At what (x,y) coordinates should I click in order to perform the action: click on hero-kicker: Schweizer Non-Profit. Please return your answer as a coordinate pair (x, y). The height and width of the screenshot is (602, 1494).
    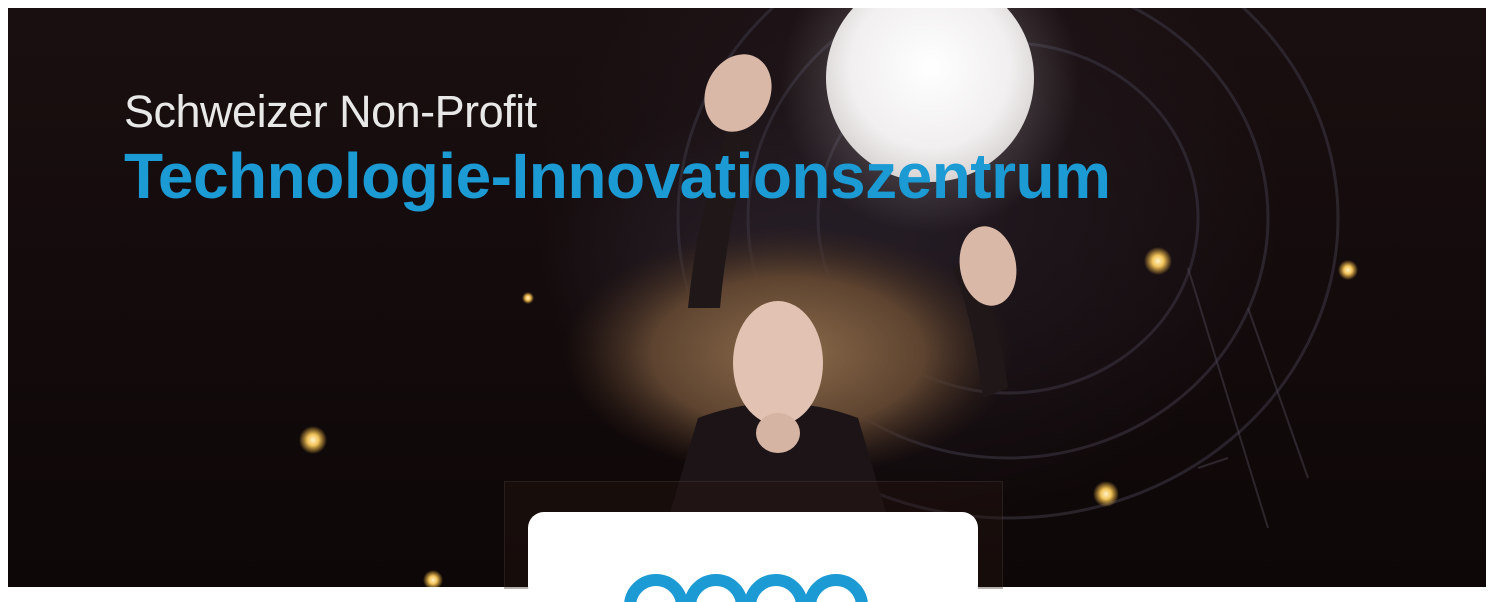
    Looking at the image, I should click on (330, 111).